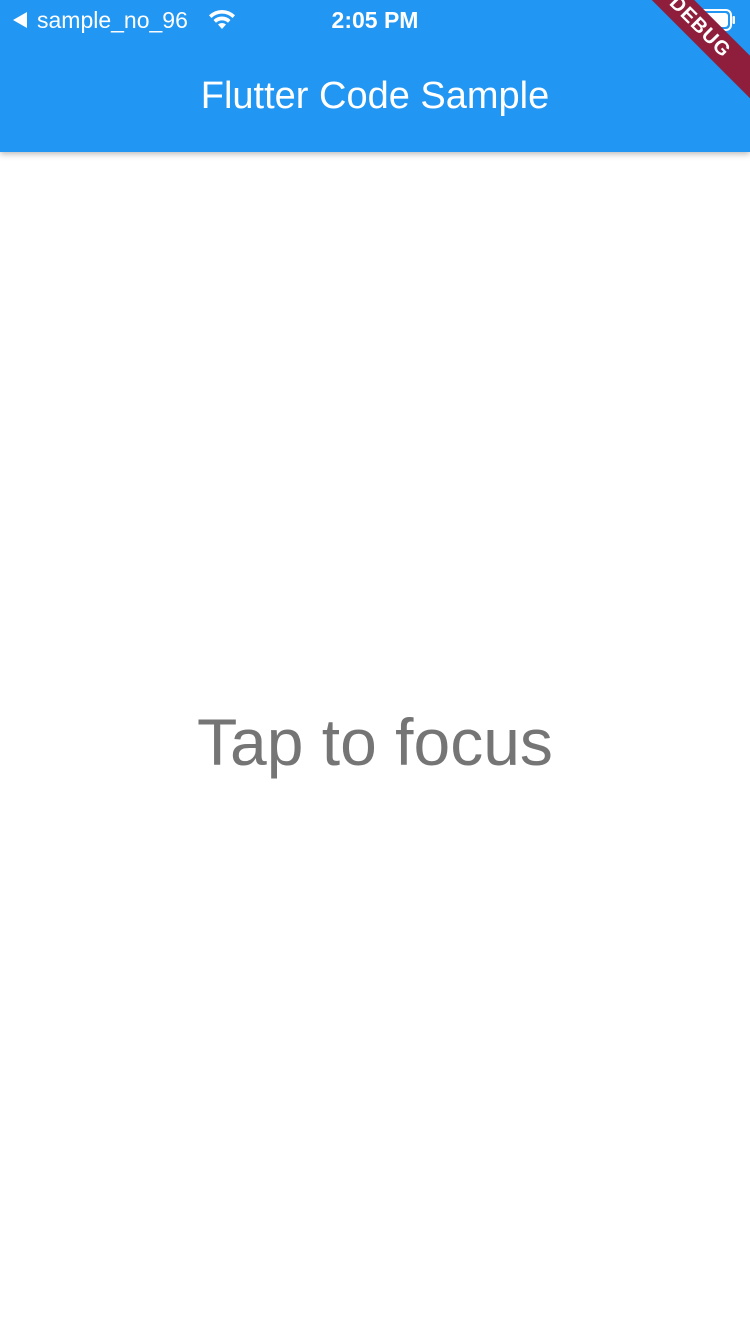  I want to click on status-time: 2:05 PM, so click(375, 20).